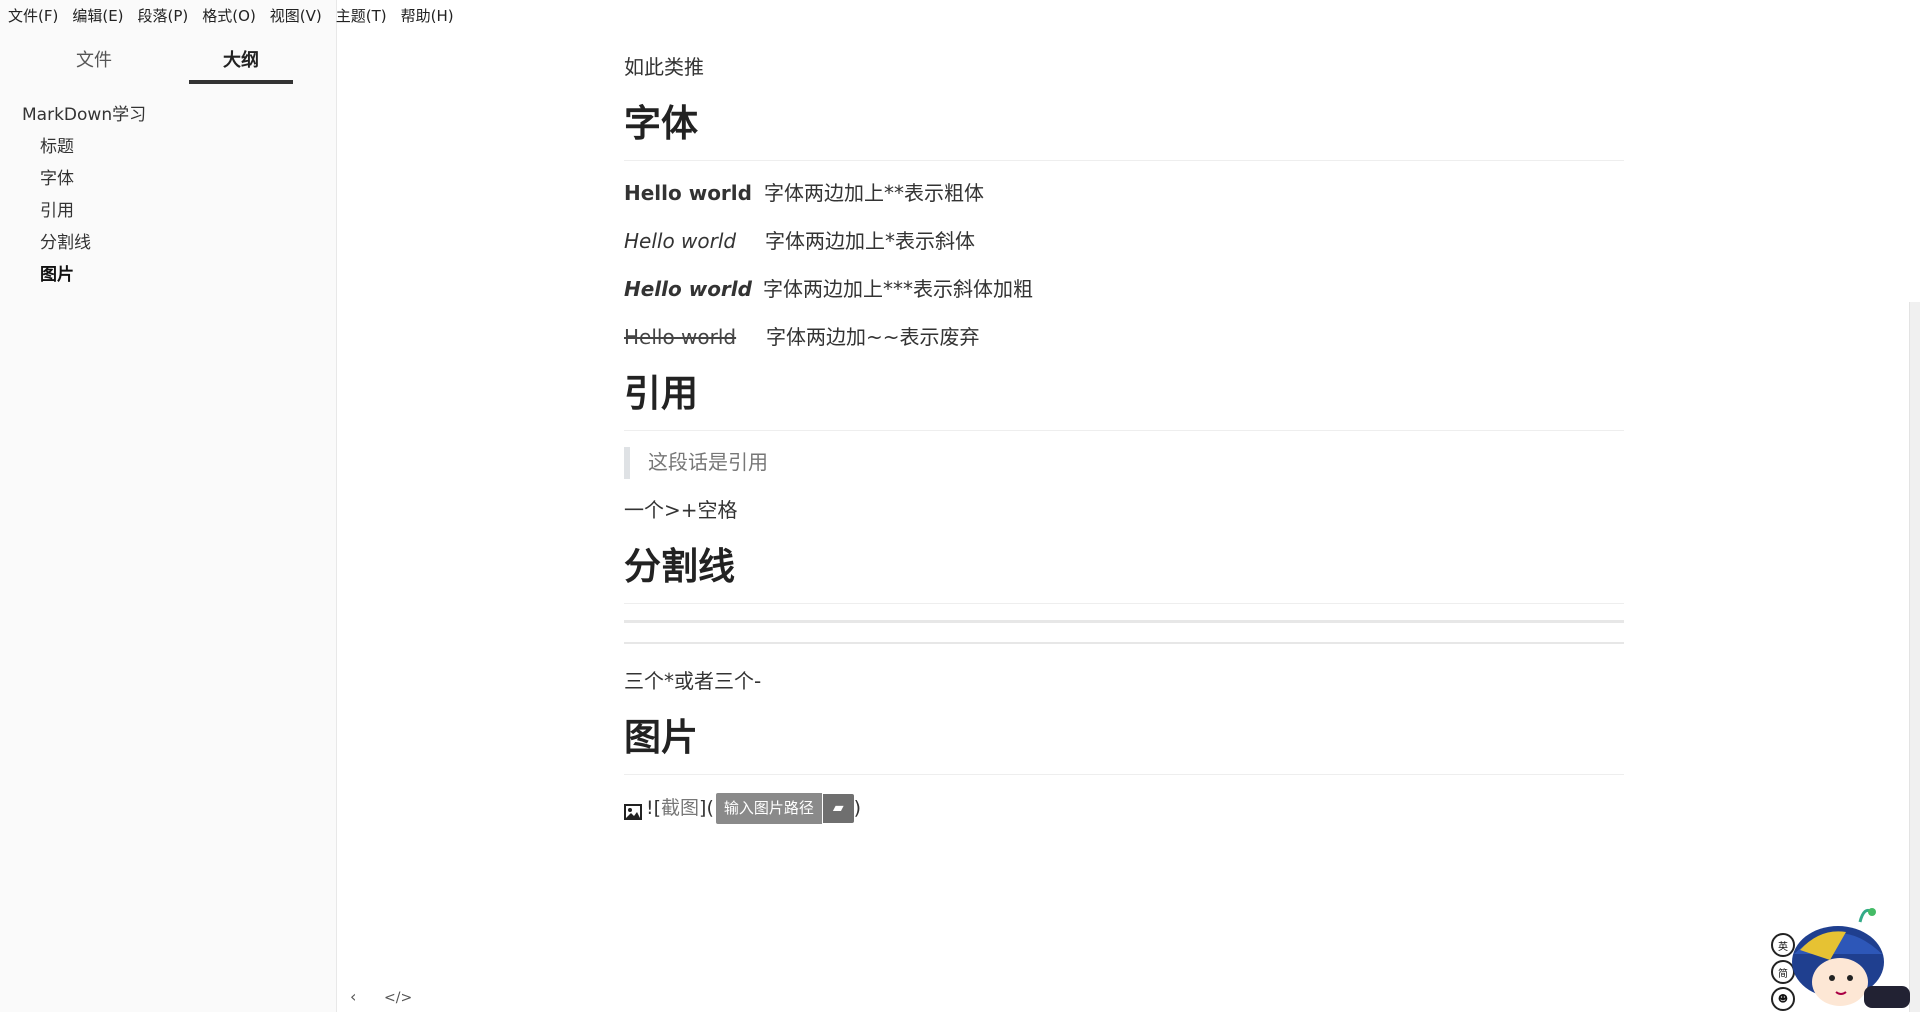  What do you see at coordinates (168, 63) in the screenshot?
I see `sidebar-tabs: 文件 大纲` at bounding box center [168, 63].